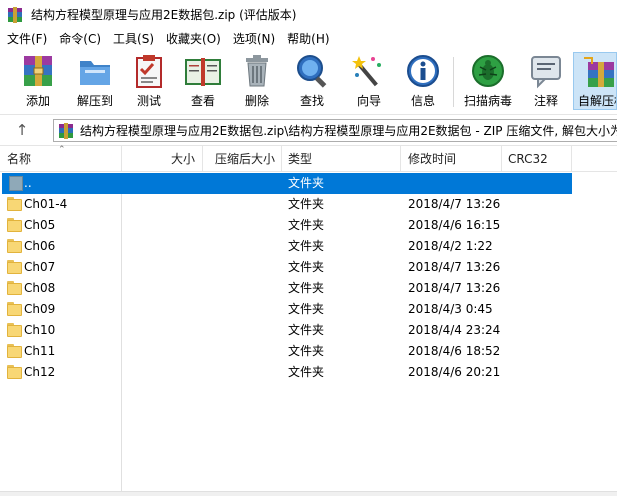 This screenshot has width=617, height=496. Describe the element at coordinates (148, 101) in the screenshot. I see `test-label: 测试` at that location.